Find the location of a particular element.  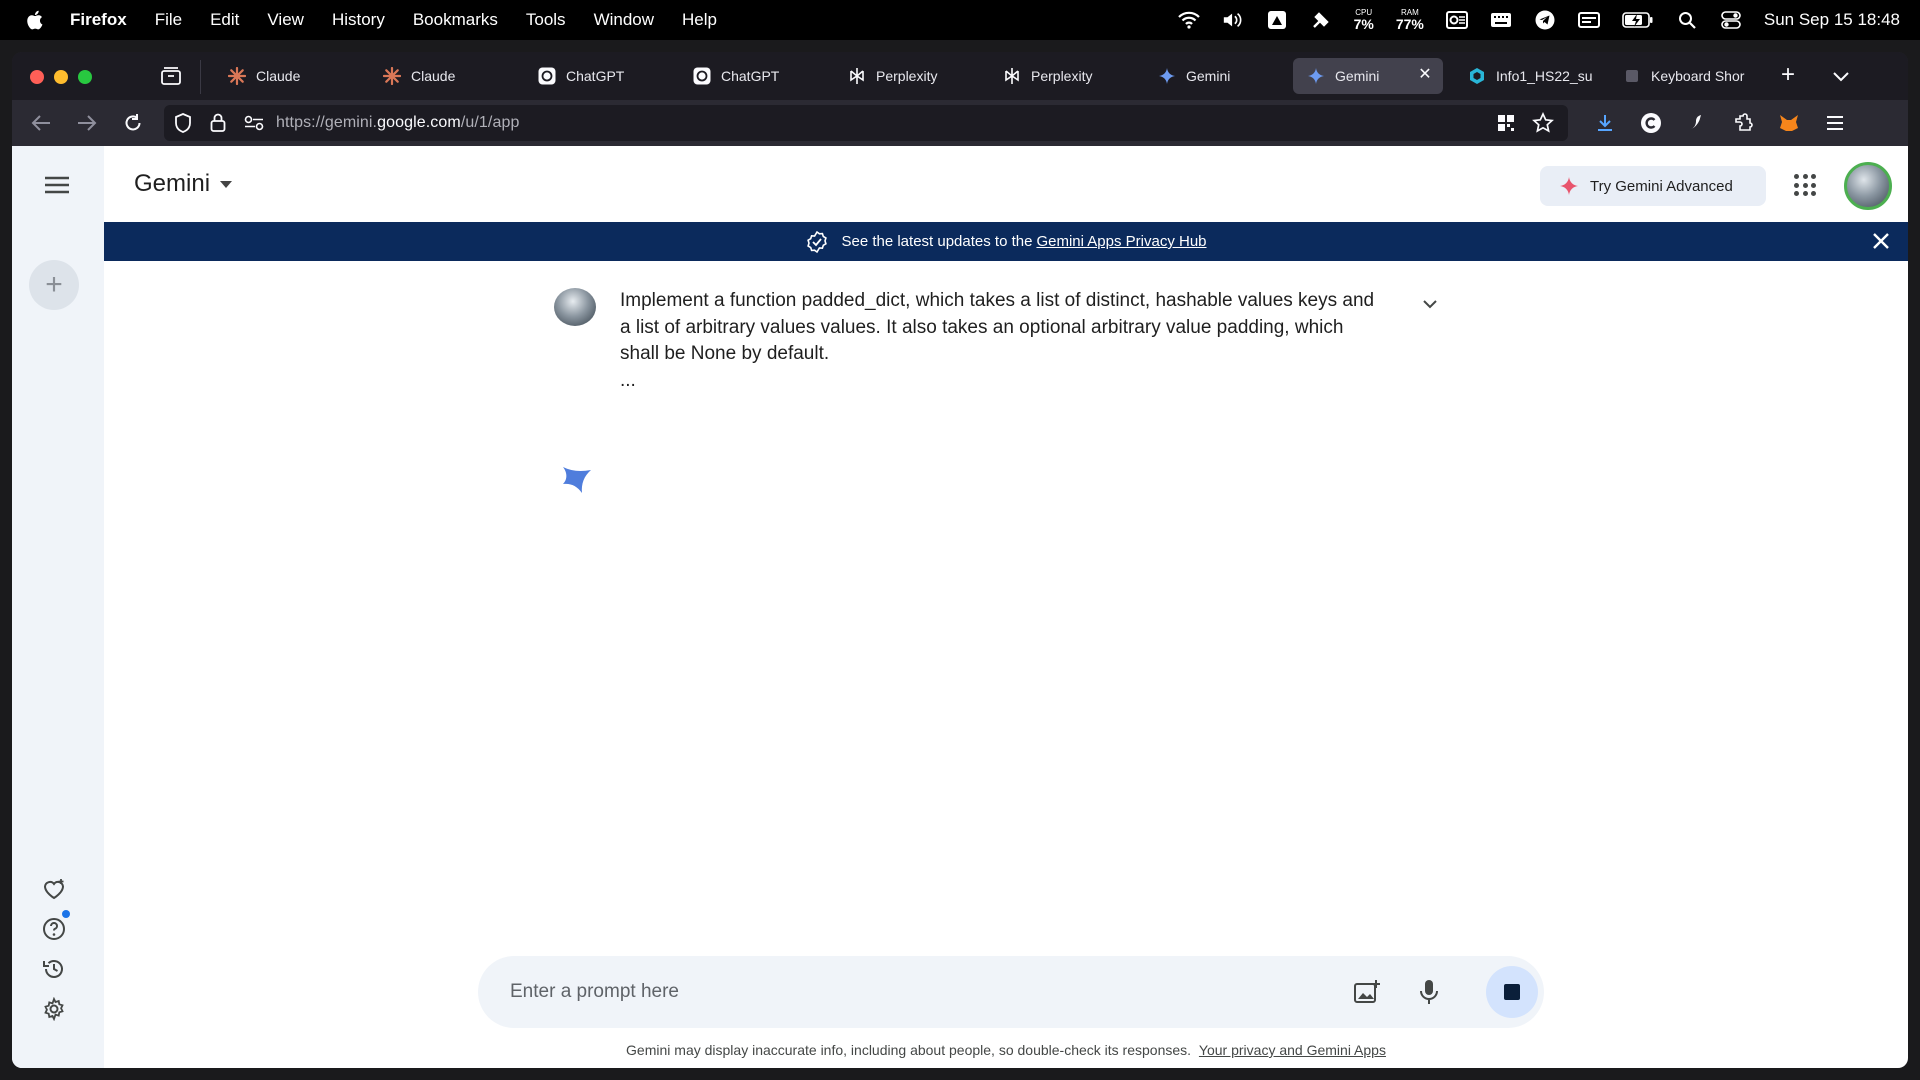

control-center-icon is located at coordinates (1731, 20).